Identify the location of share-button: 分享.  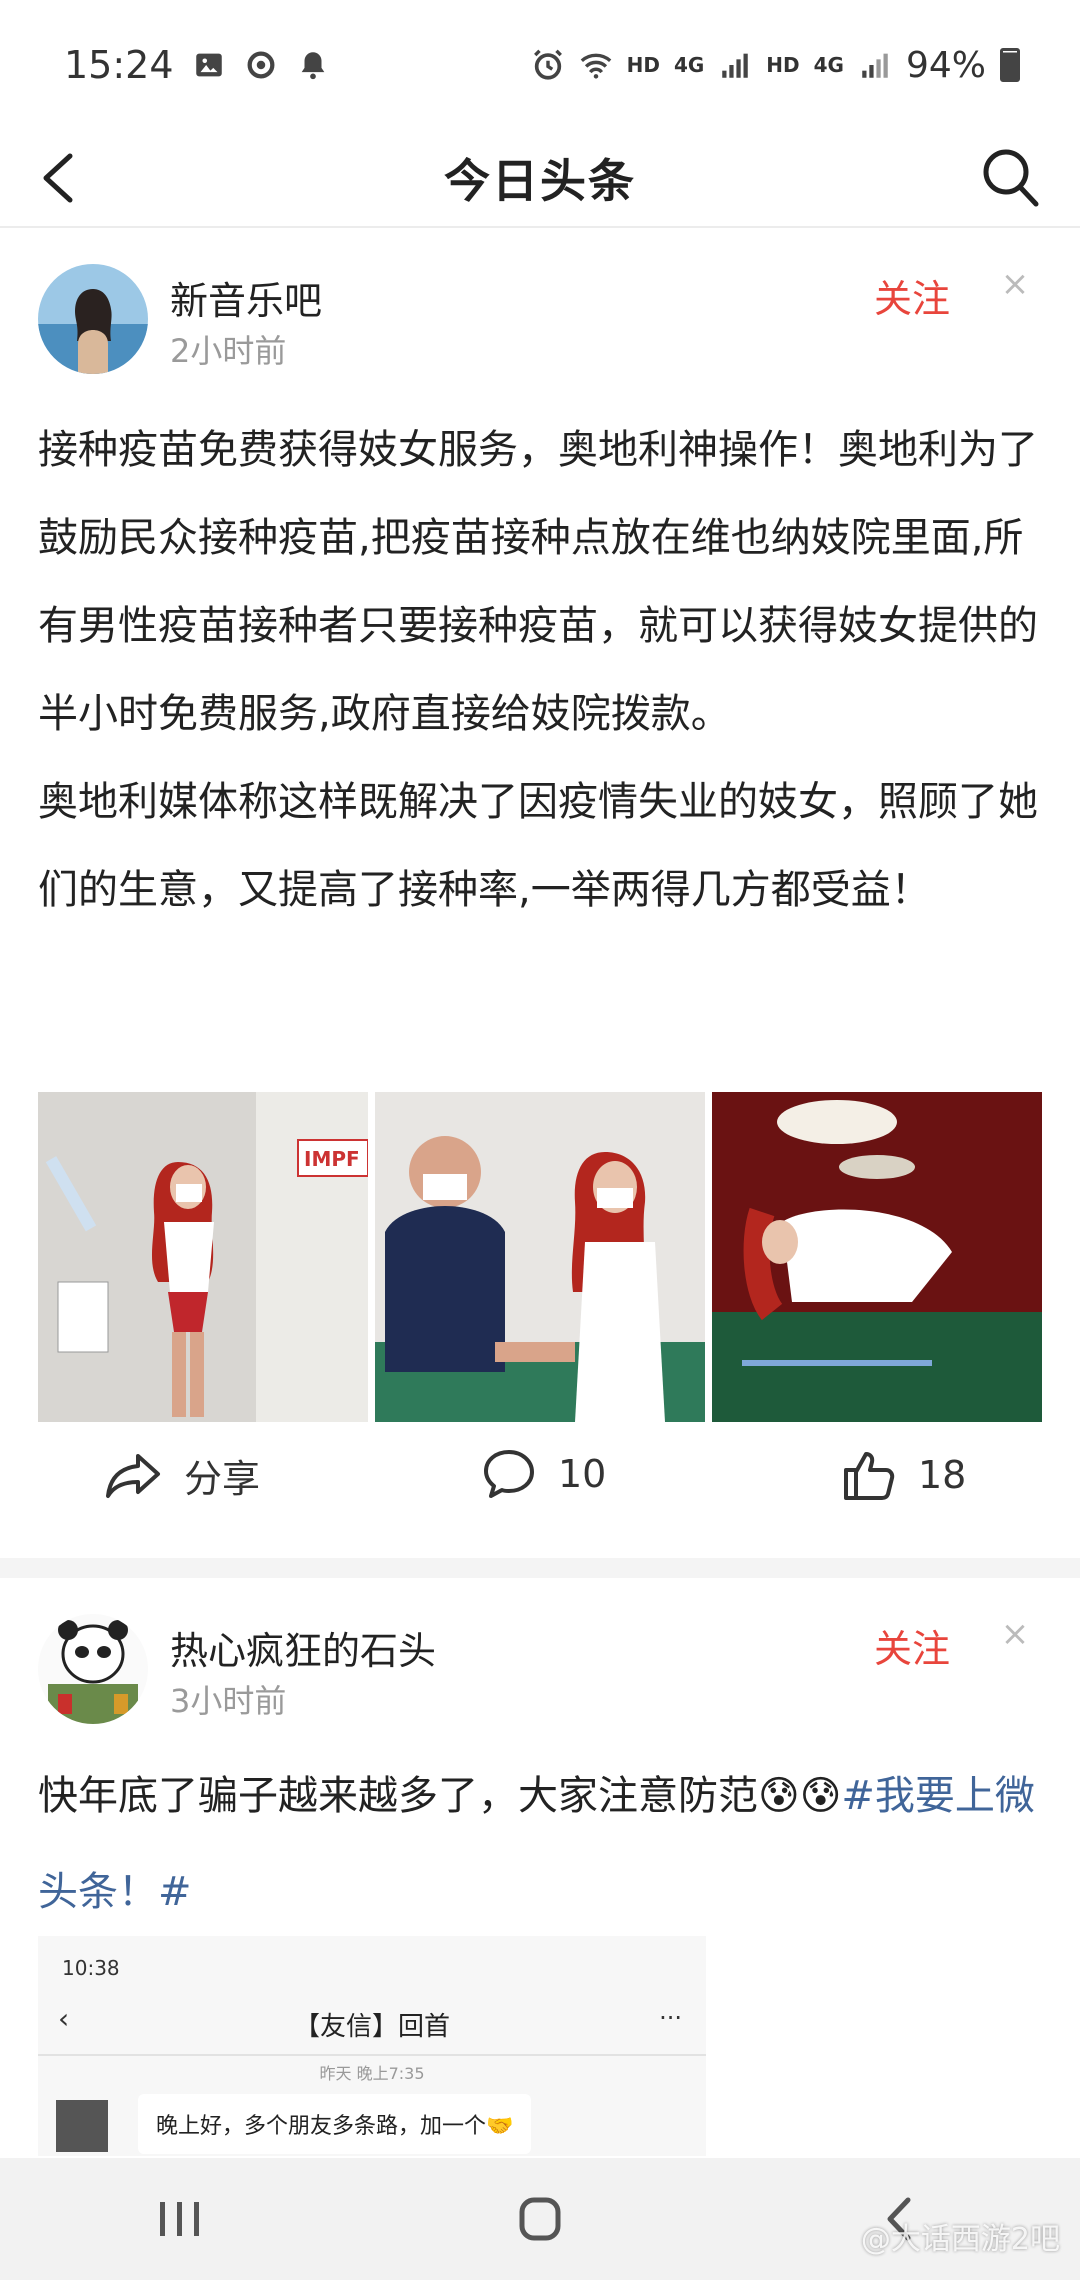
(182, 1475).